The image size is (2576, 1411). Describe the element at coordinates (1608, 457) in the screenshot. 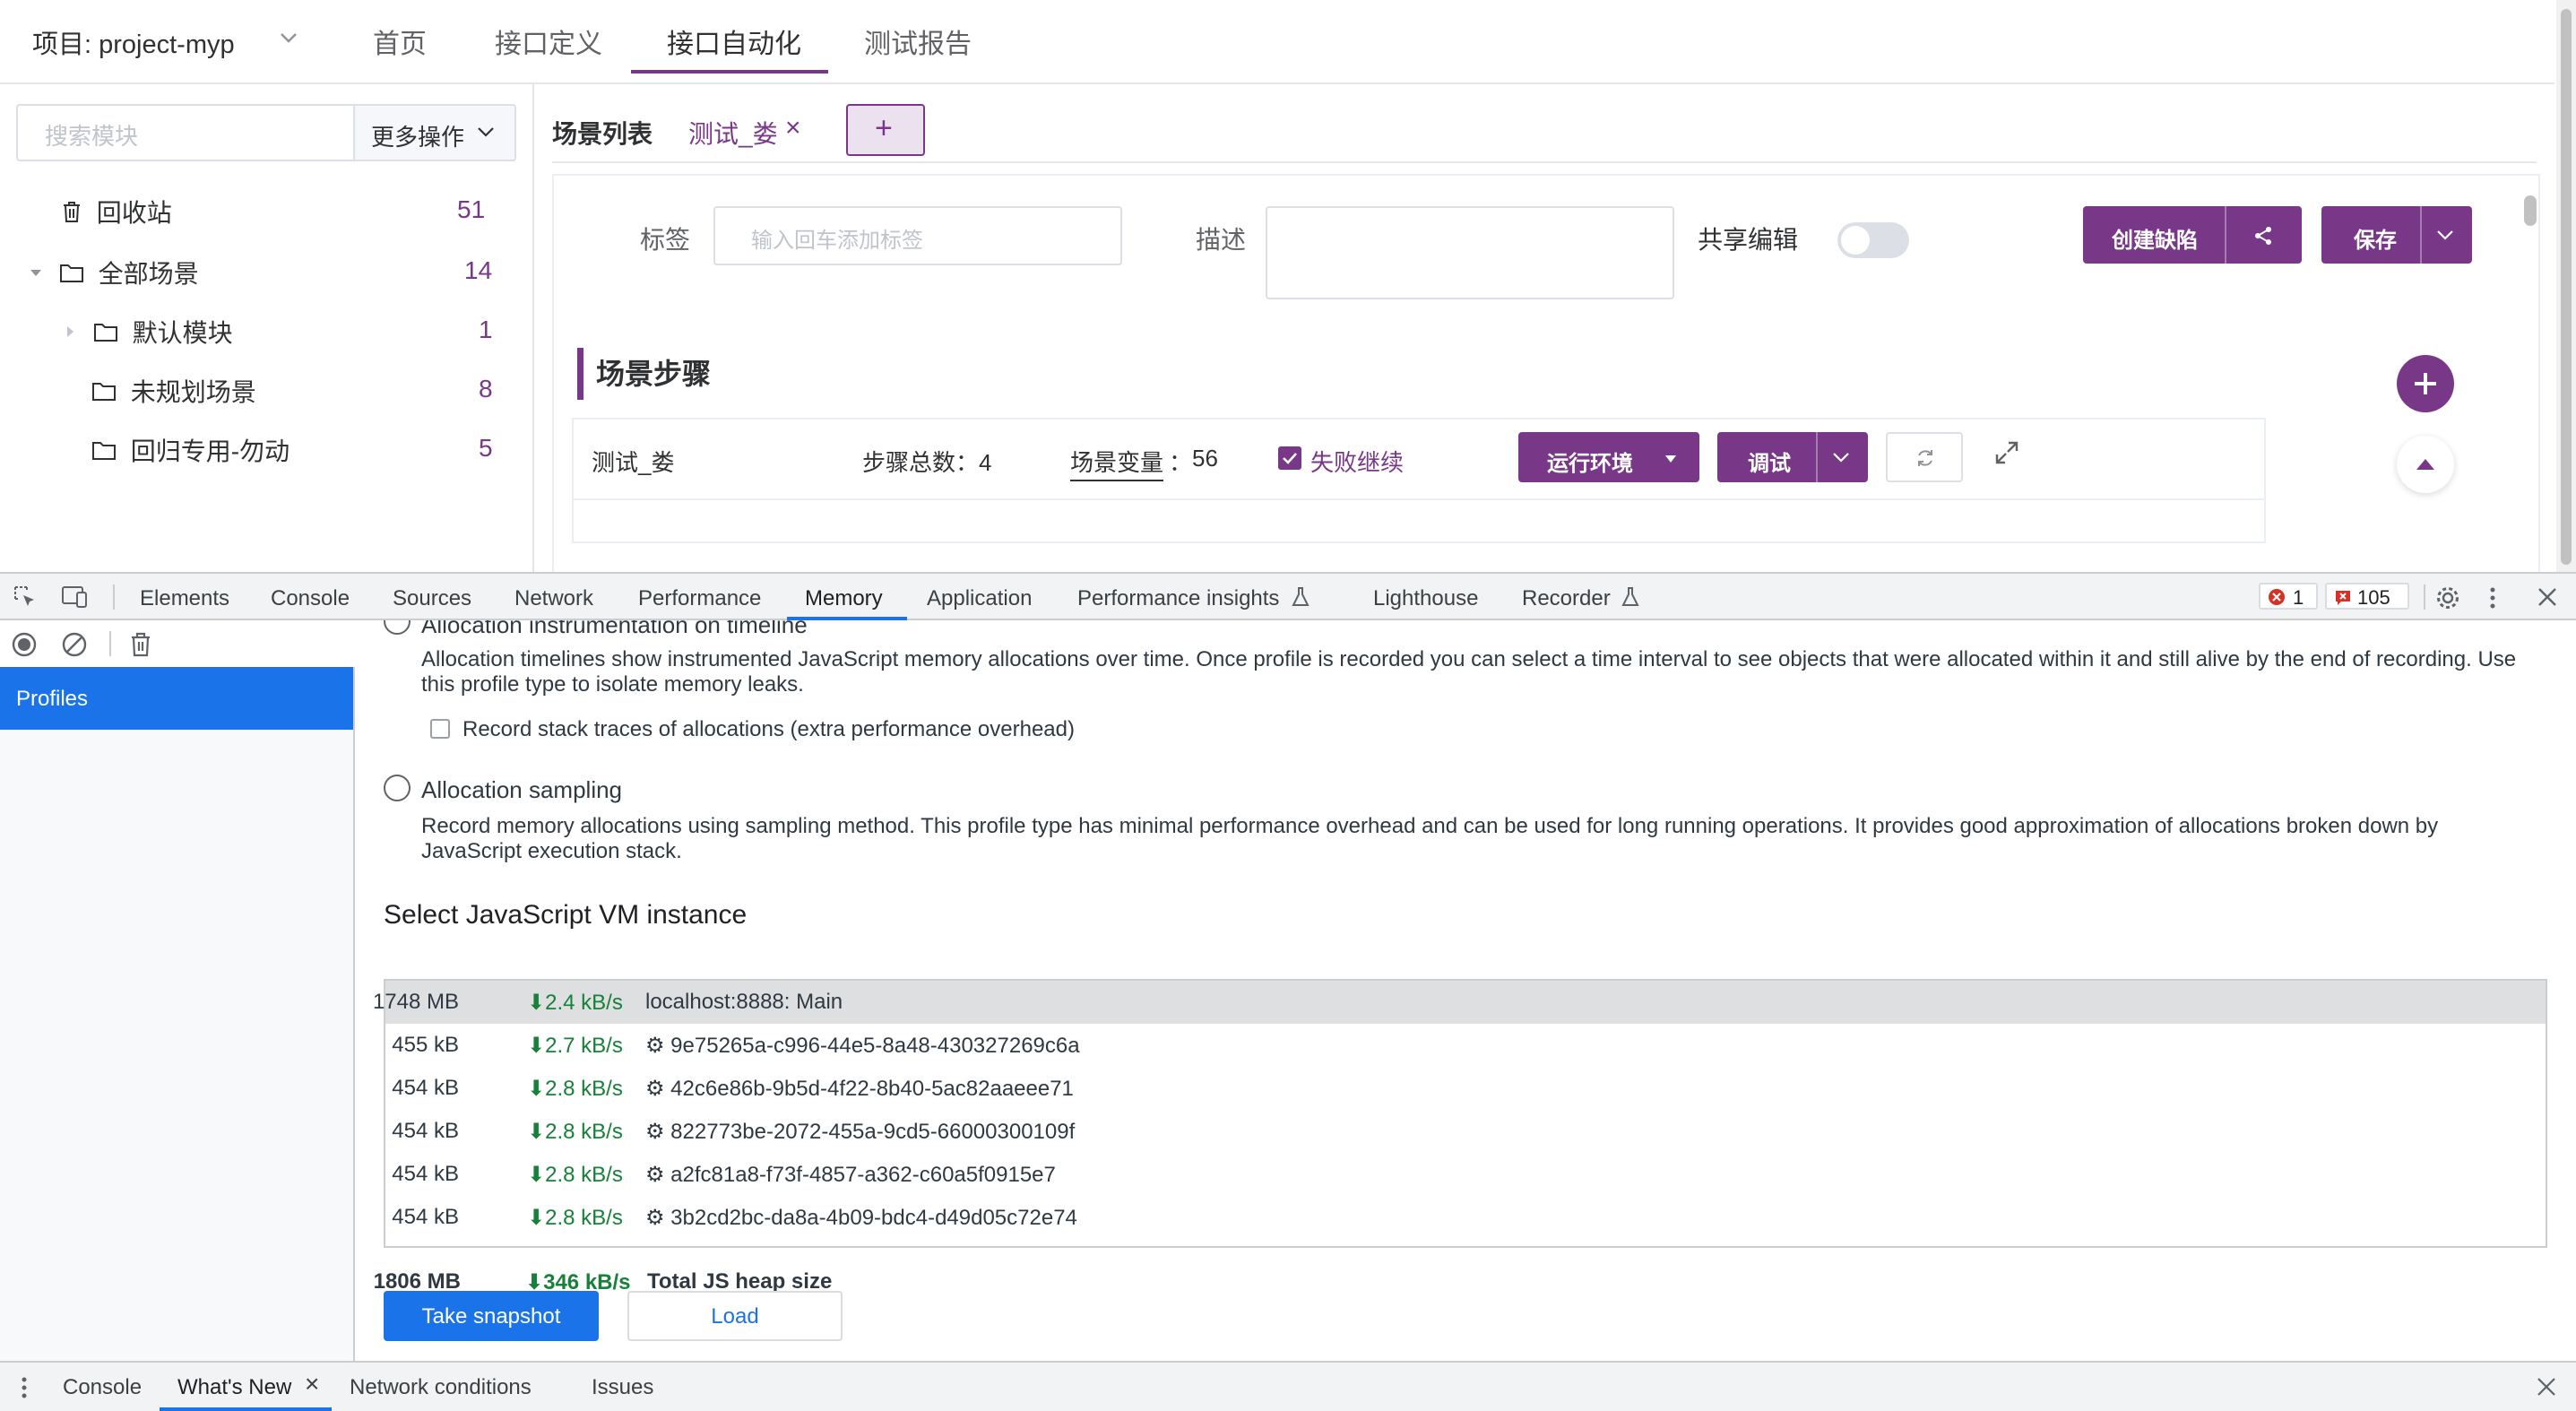

I see `run-environment-button: 运行环境` at that location.